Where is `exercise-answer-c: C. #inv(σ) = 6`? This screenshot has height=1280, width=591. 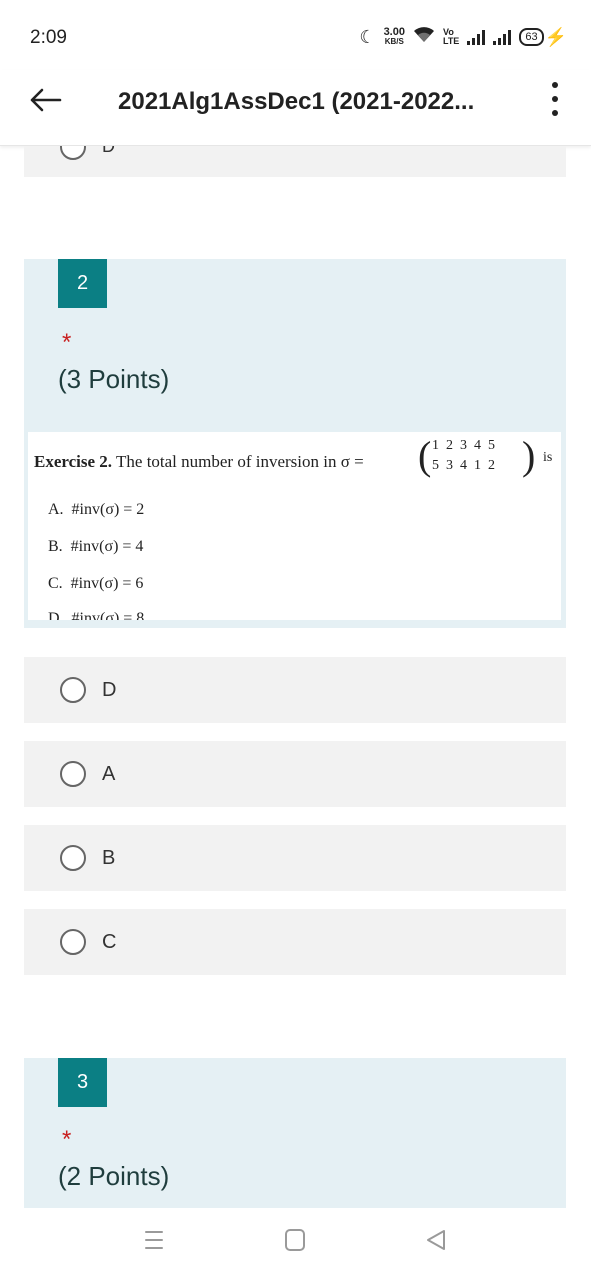
exercise-answer-c: C. #inv(σ) = 6 is located at coordinates (96, 583).